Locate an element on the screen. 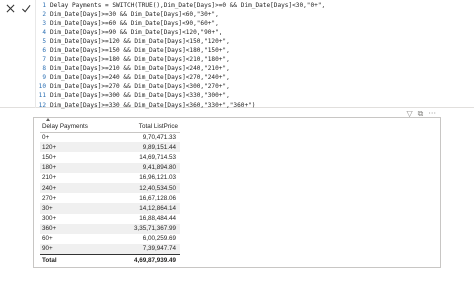  more-options-icon: ··· is located at coordinates (432, 114).